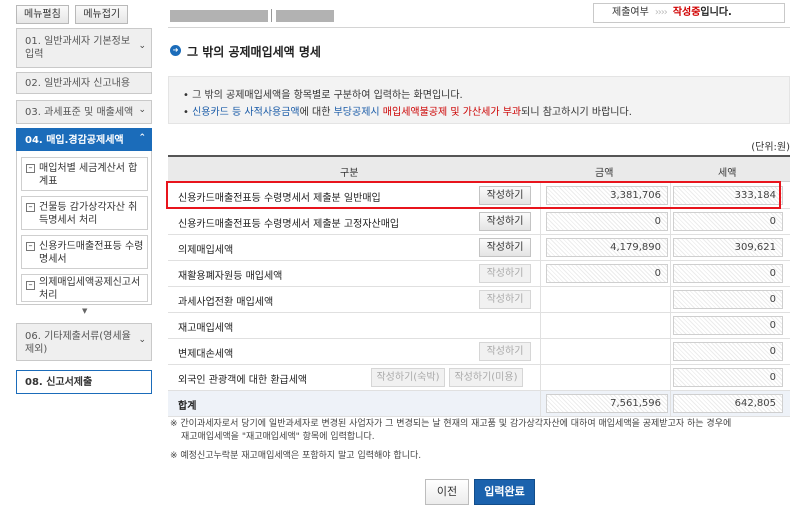 The width and height of the screenshot is (800, 530). I want to click on status-state: 작성중, so click(686, 12).